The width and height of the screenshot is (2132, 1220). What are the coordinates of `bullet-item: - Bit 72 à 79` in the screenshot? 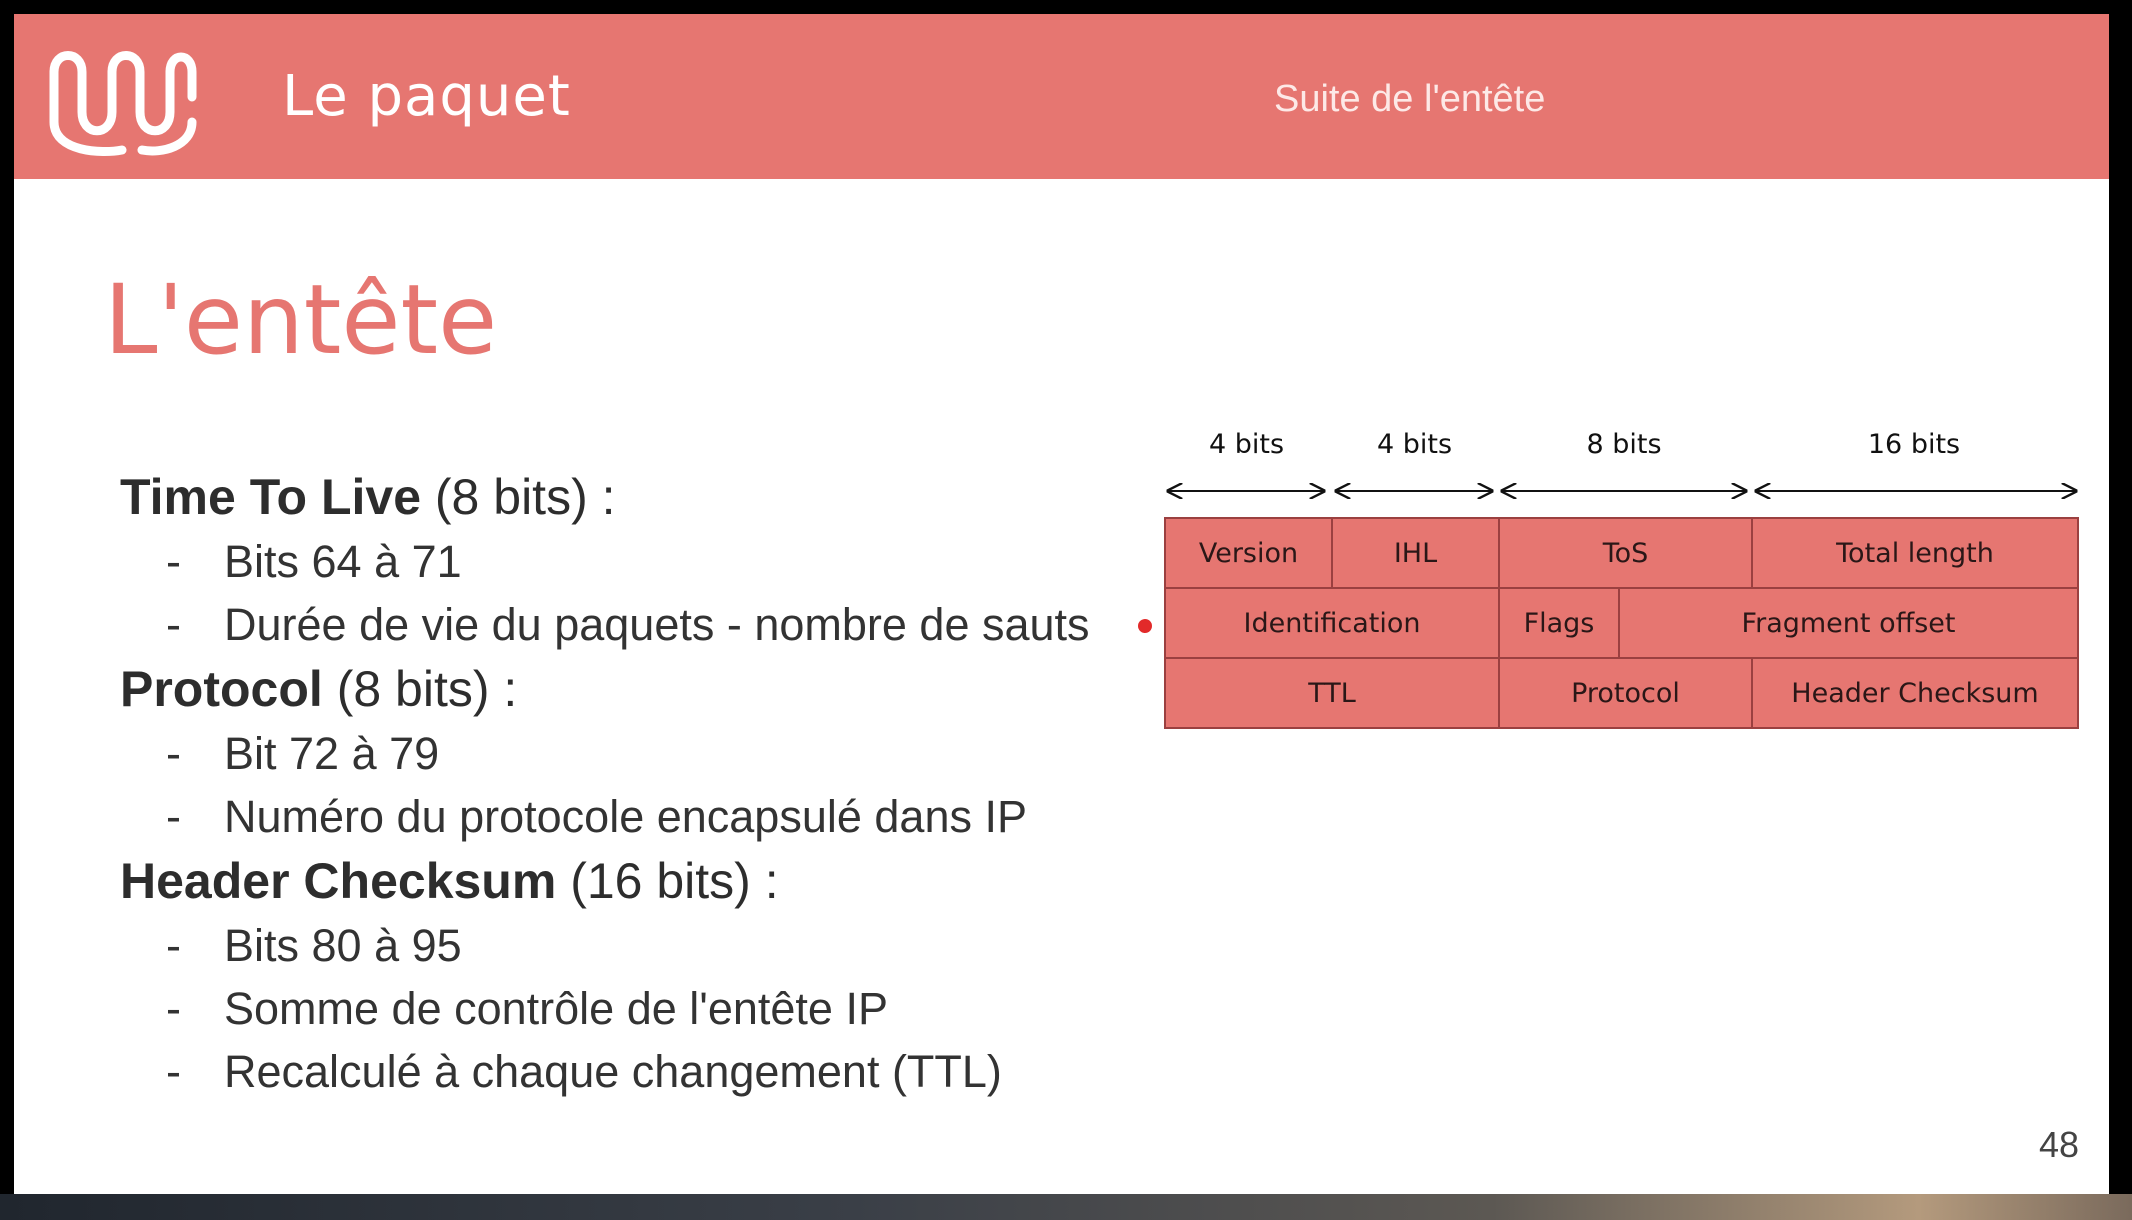 It's located at (303, 753).